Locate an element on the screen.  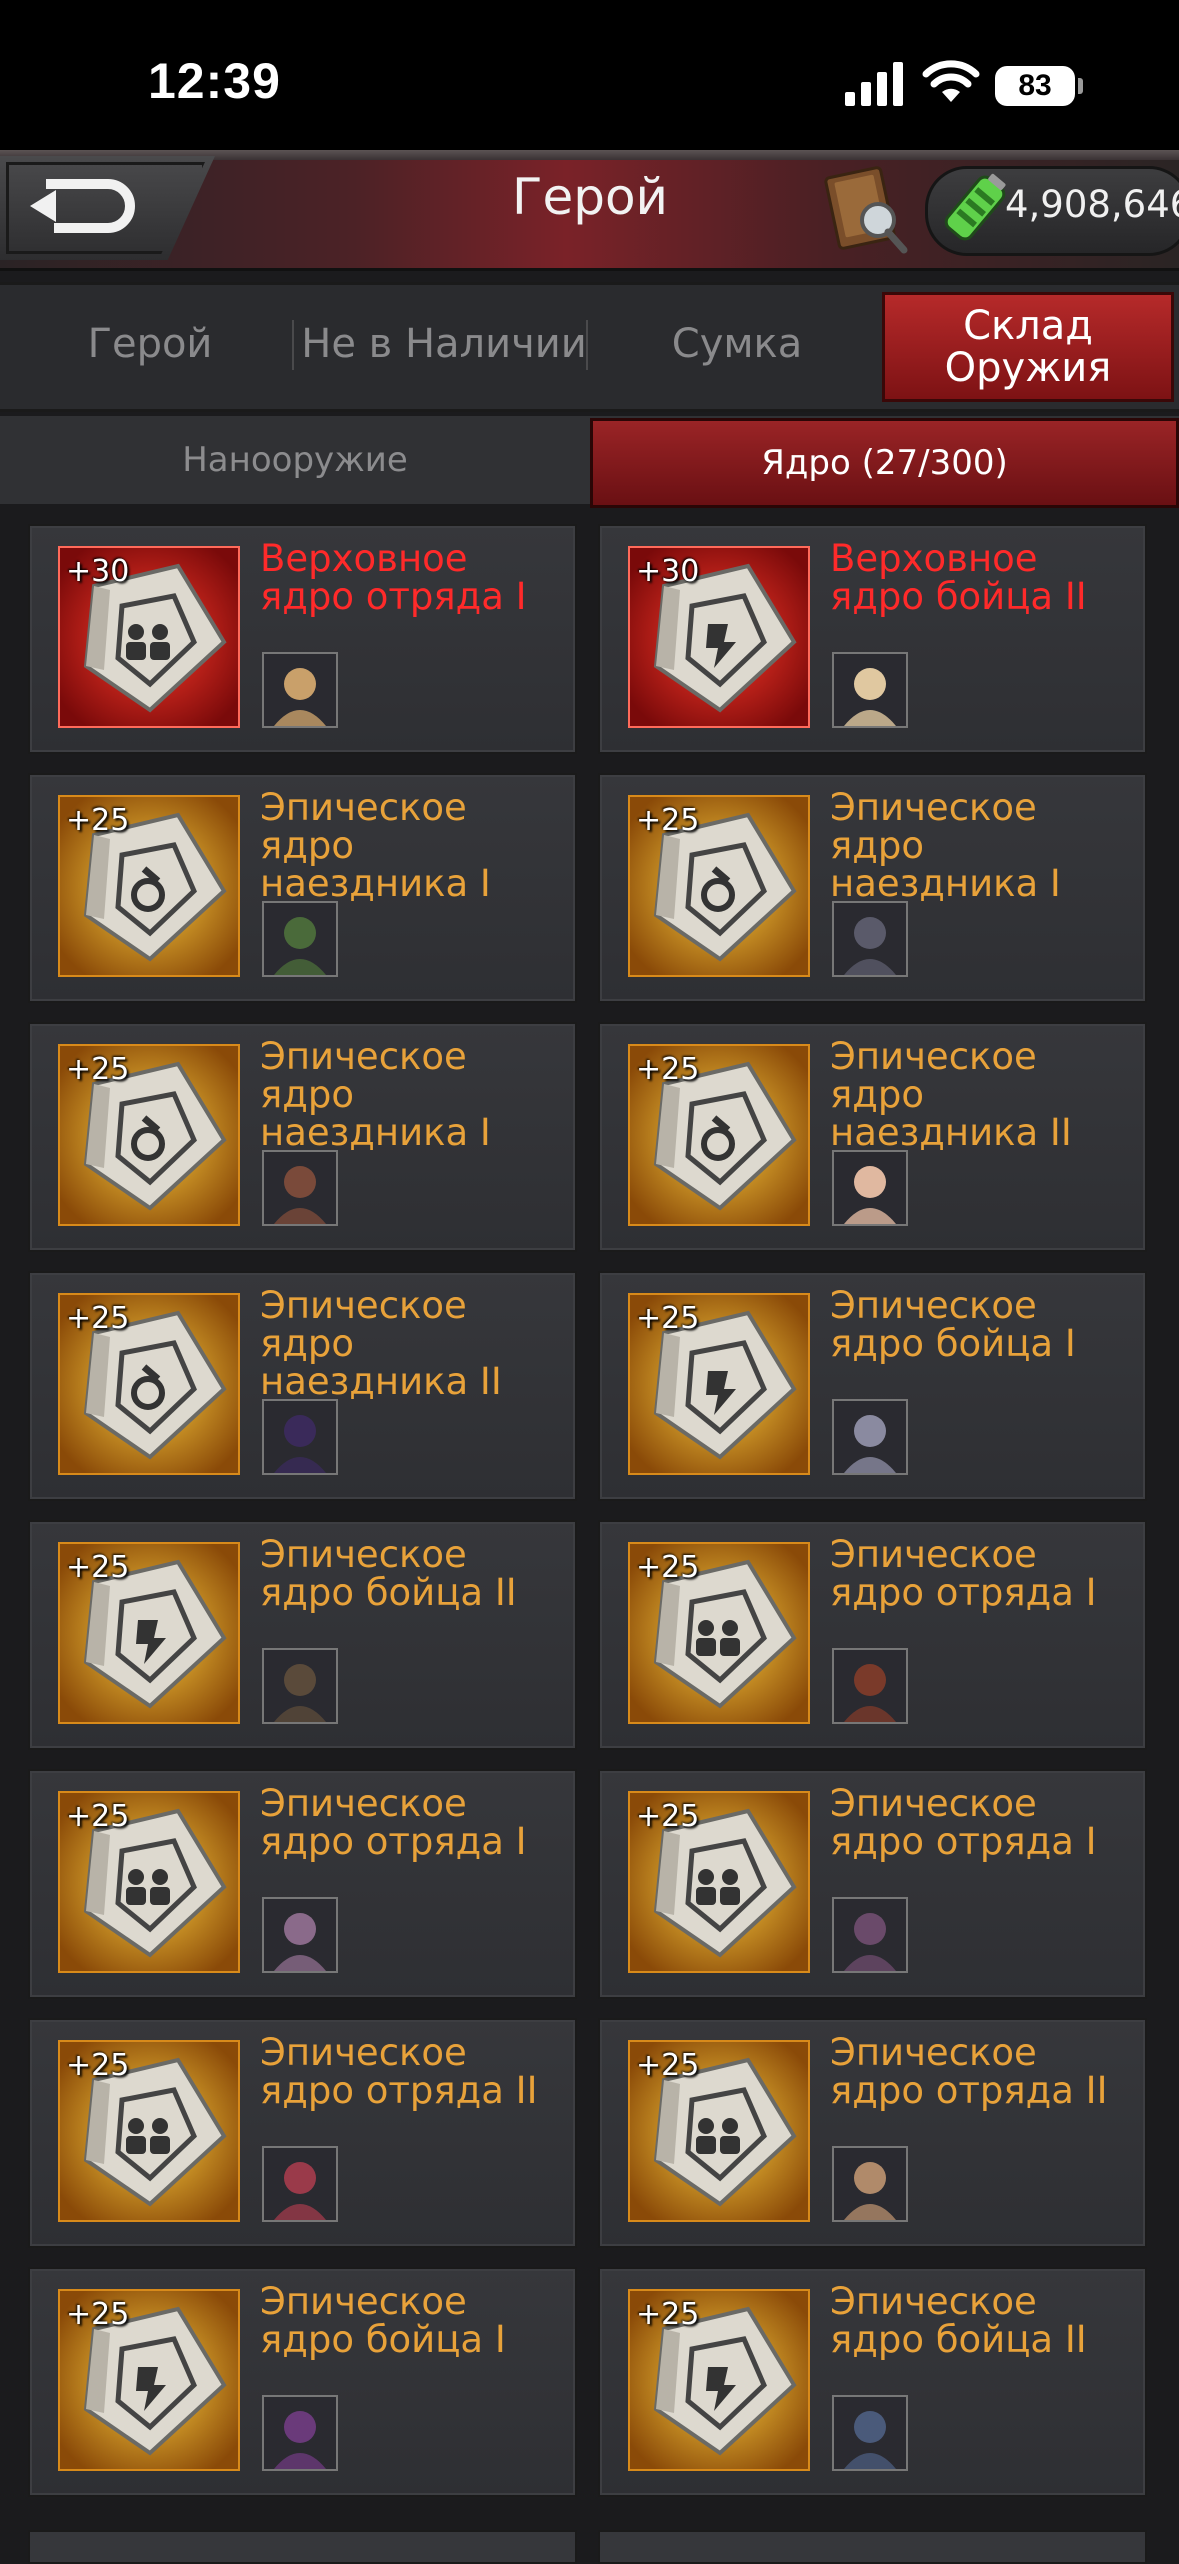
back-arrow-icon is located at coordinates (81, 206).